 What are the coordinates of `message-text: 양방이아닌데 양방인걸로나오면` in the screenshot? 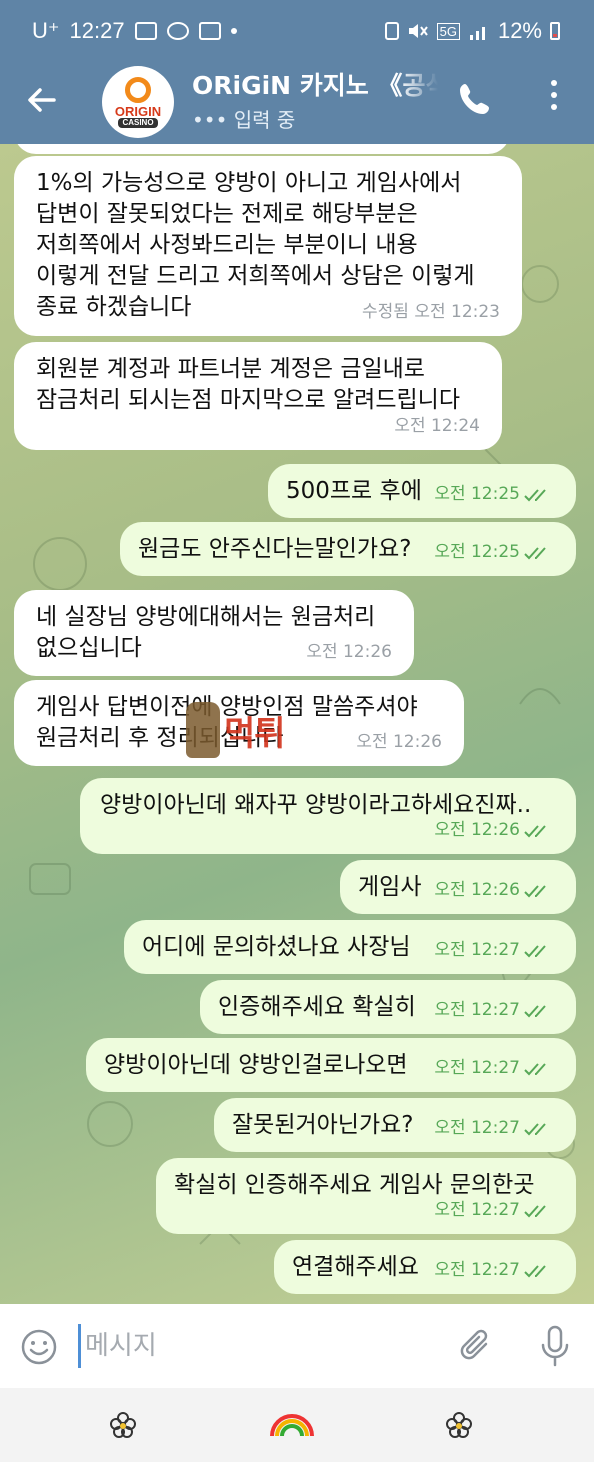 It's located at (256, 1065).